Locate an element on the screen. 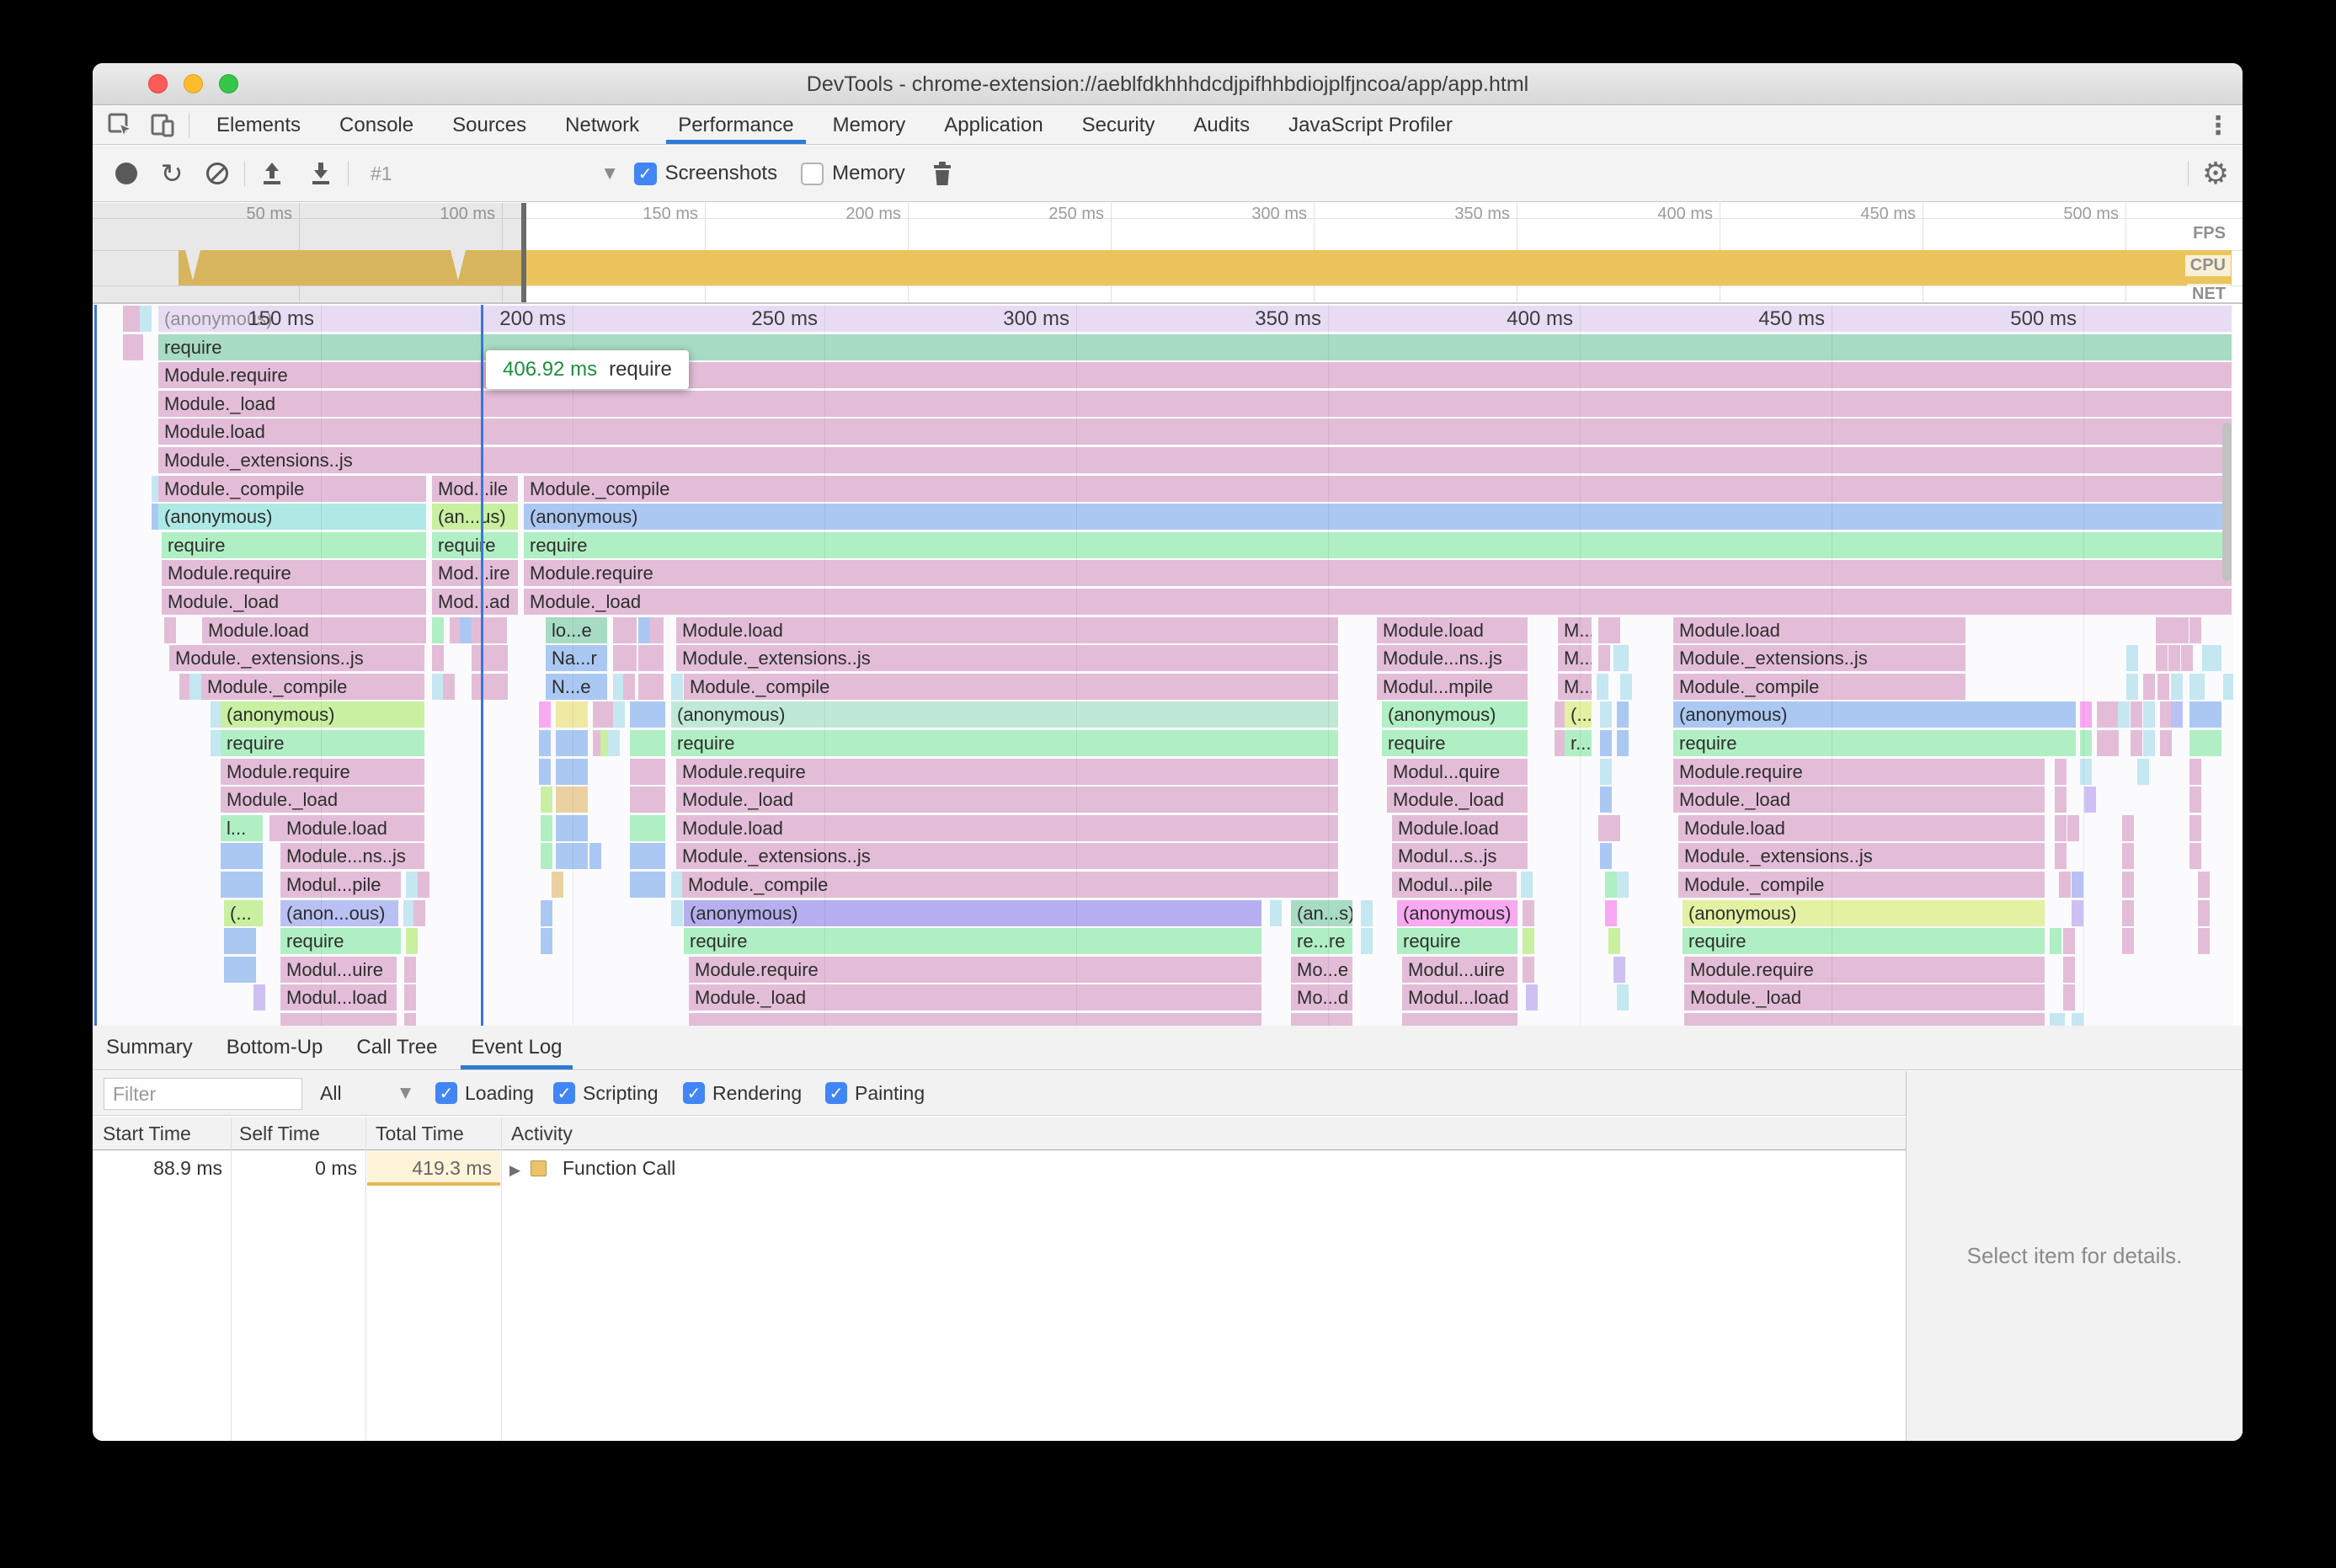 The width and height of the screenshot is (2336, 1568). tab-memory: Memory is located at coordinates (869, 125).